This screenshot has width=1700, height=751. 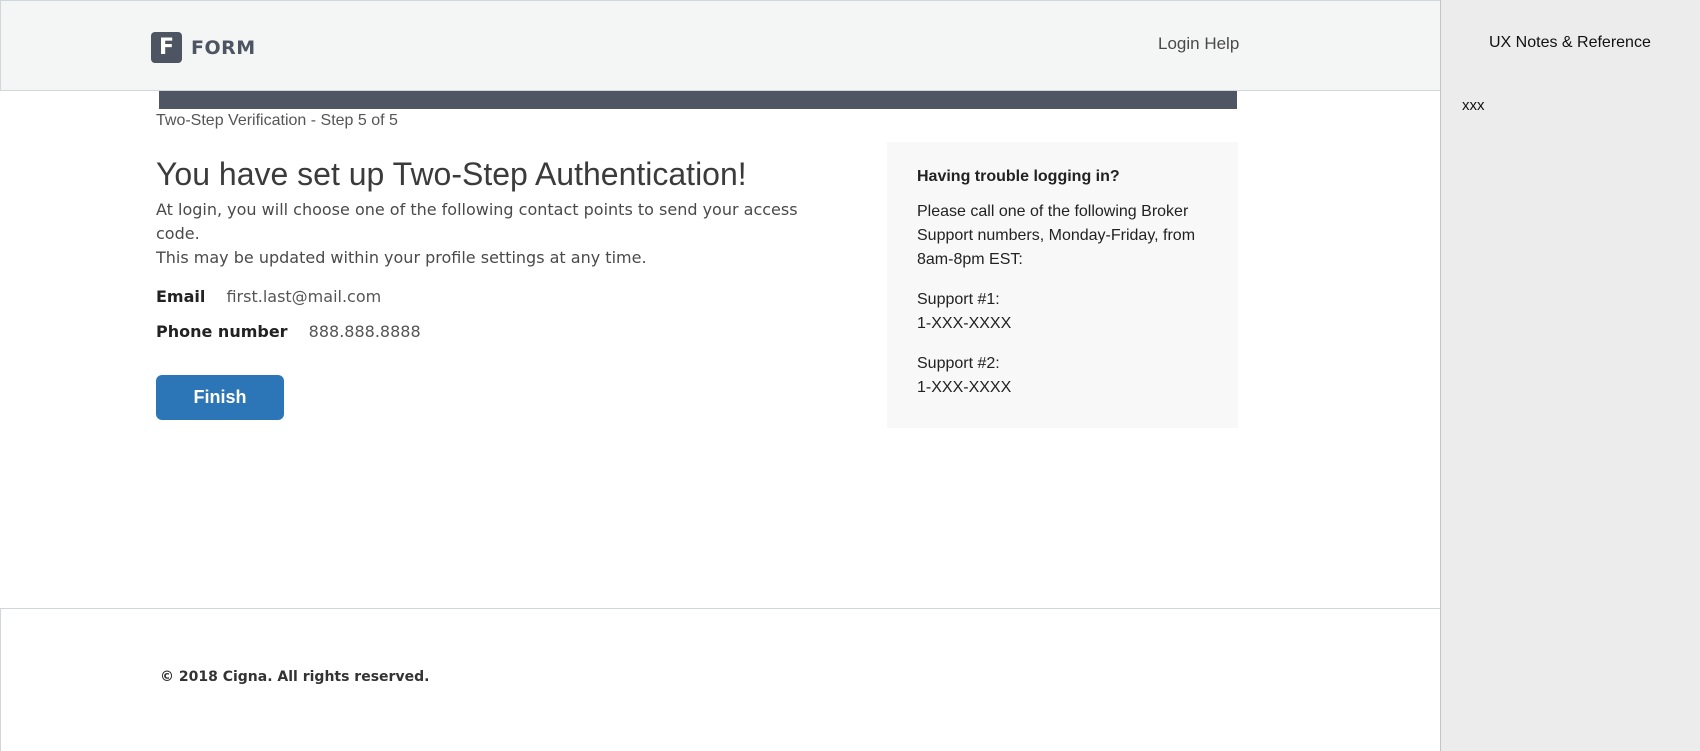 I want to click on support-2-label: Support #2:, so click(x=958, y=363).